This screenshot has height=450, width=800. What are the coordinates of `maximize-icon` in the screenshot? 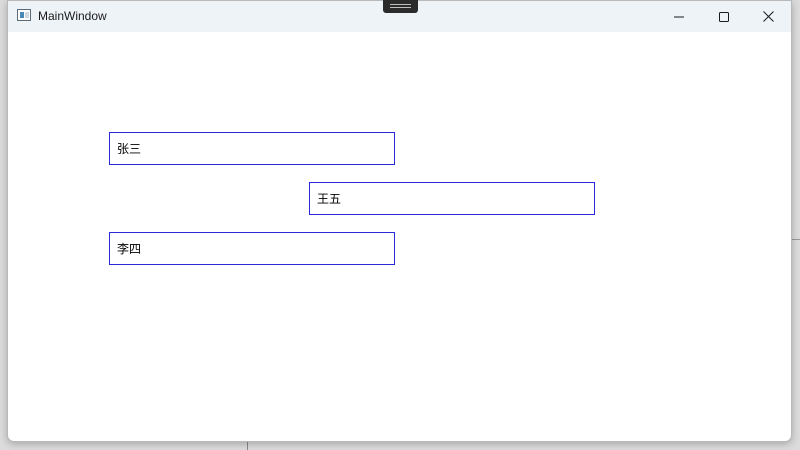 It's located at (723, 16).